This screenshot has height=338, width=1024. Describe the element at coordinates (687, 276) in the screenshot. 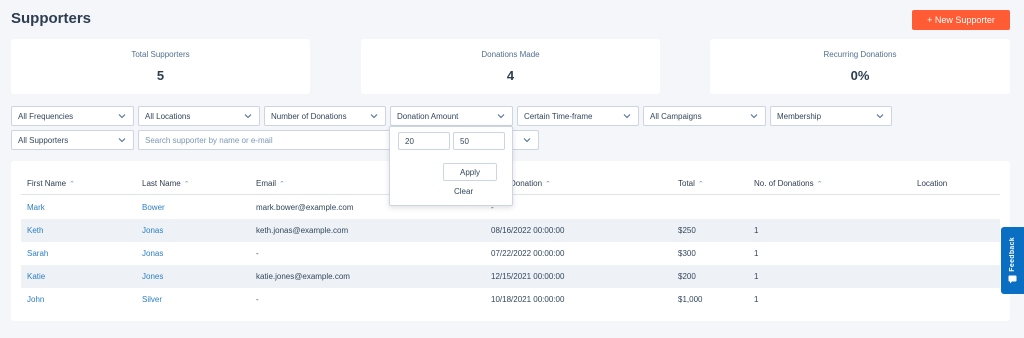

I see `total-cell: $200` at that location.